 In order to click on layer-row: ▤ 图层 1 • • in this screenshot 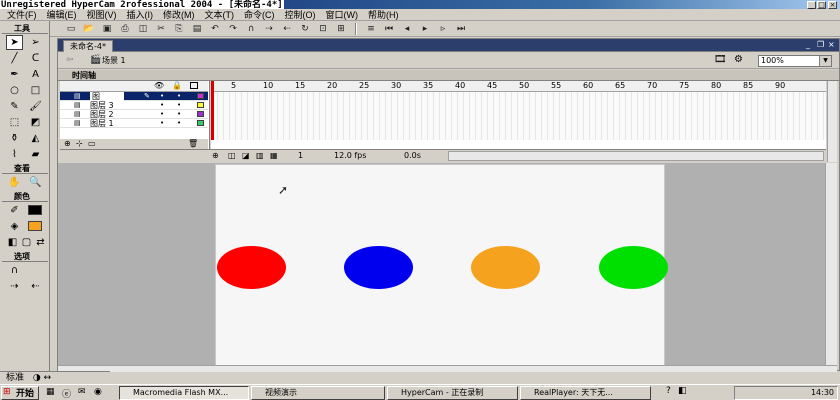, I will do `click(134, 123)`.